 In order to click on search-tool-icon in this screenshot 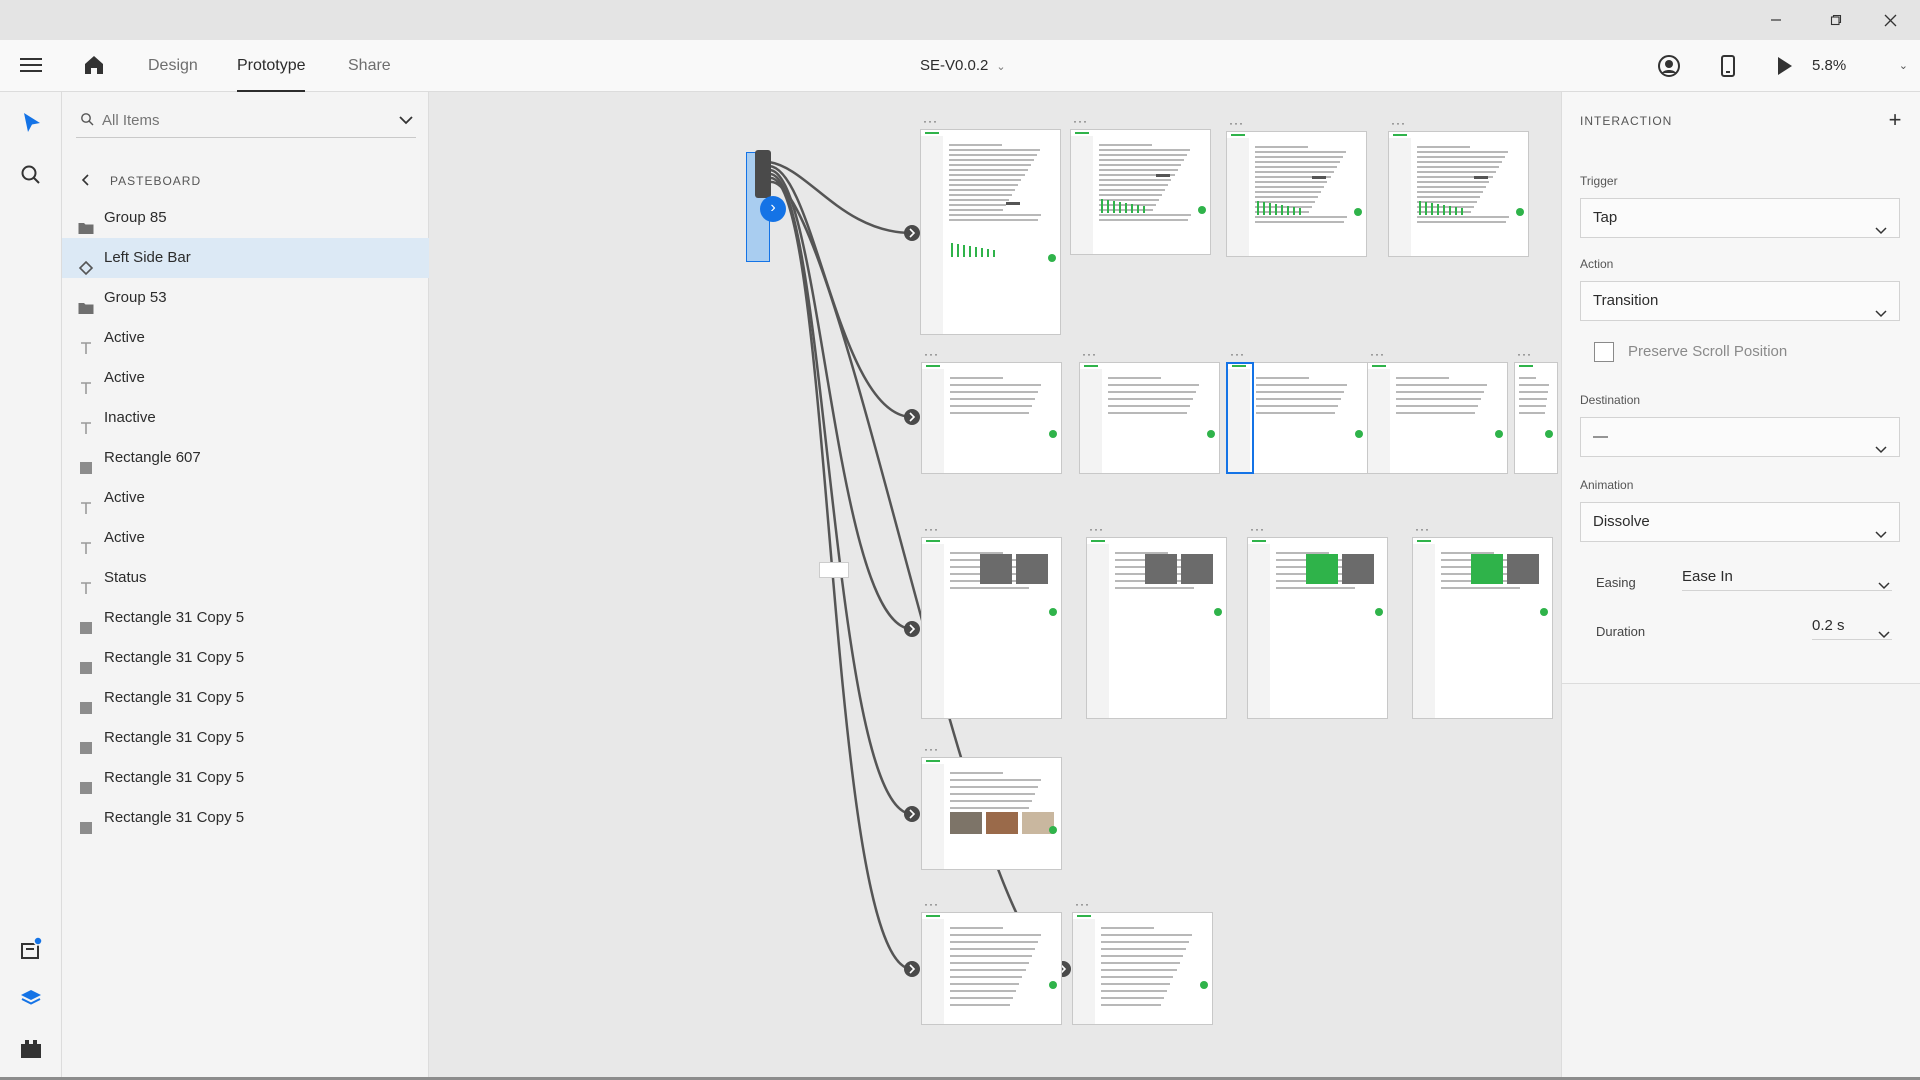, I will do `click(31, 175)`.